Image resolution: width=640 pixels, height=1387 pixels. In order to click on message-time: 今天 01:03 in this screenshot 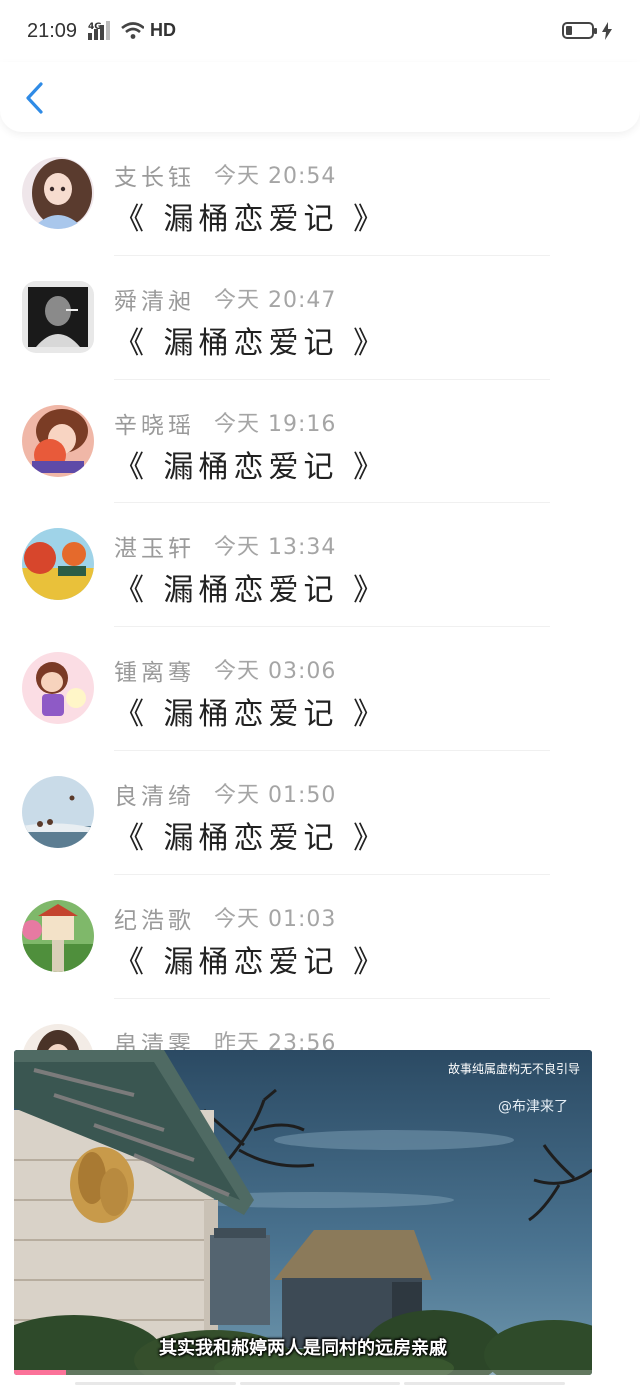, I will do `click(275, 919)`.